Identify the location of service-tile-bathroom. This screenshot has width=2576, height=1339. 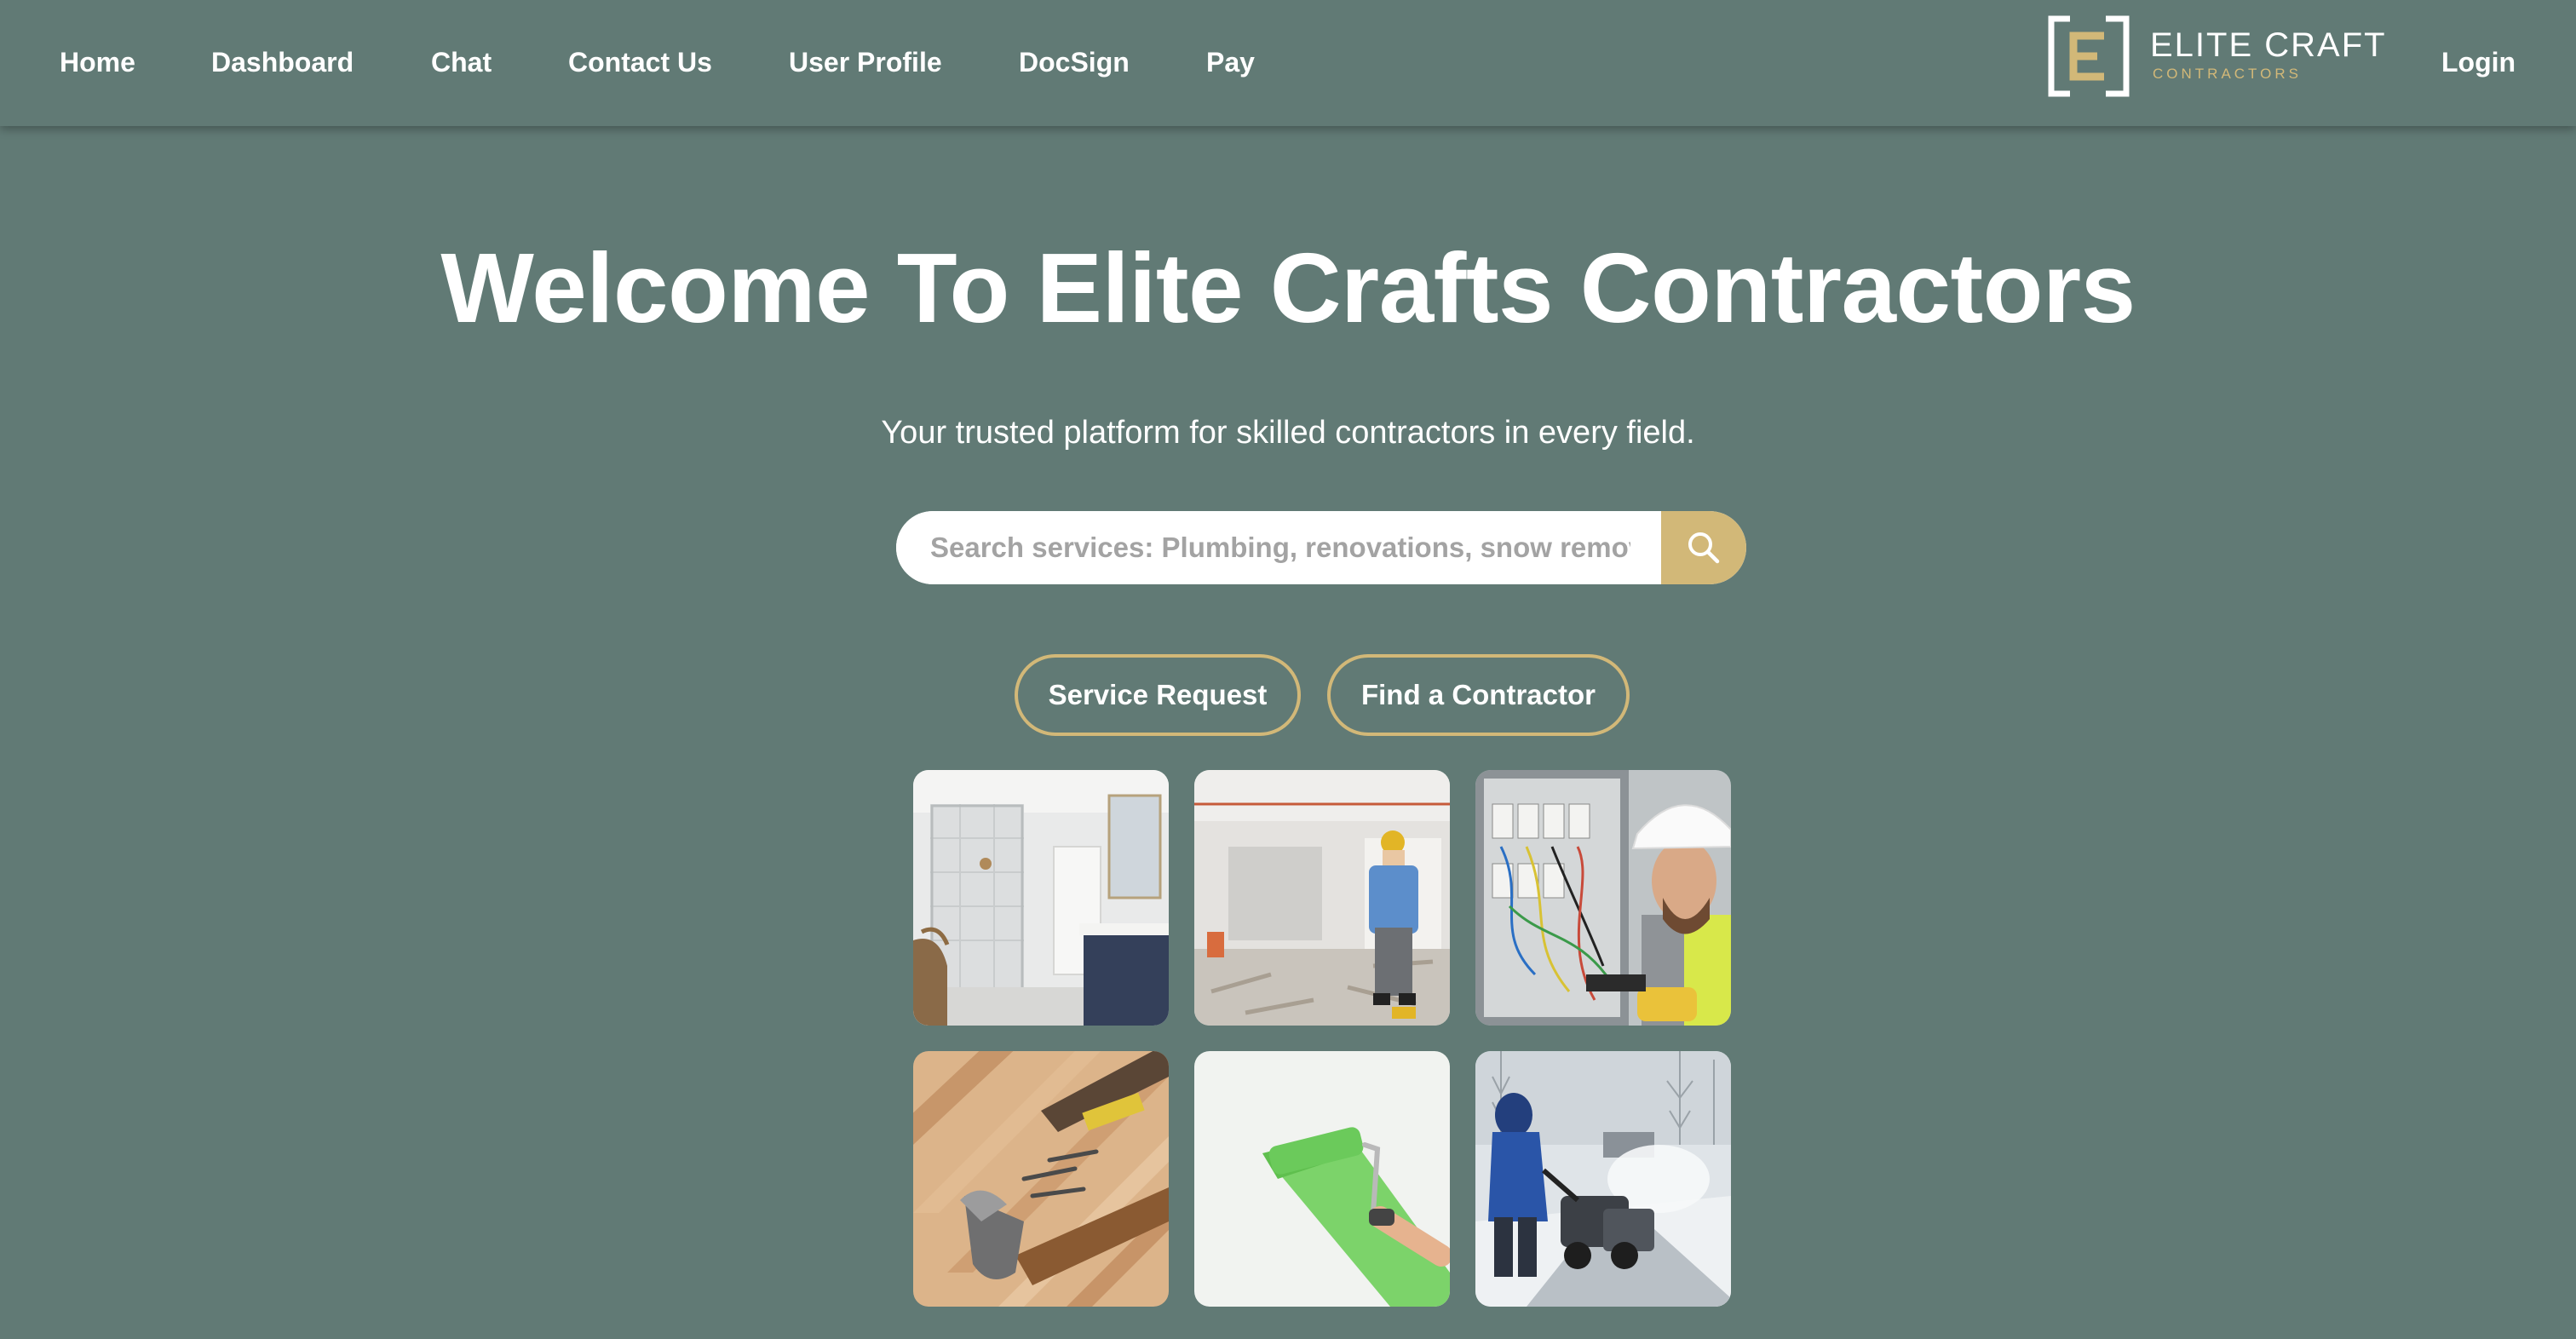
(1041, 898).